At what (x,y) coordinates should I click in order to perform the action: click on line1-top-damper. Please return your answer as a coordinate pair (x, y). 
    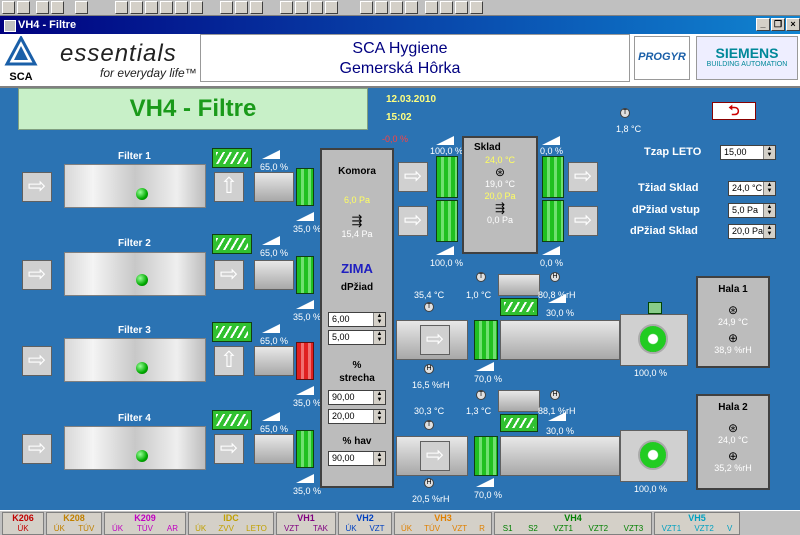
    Looking at the image, I should click on (519, 307).